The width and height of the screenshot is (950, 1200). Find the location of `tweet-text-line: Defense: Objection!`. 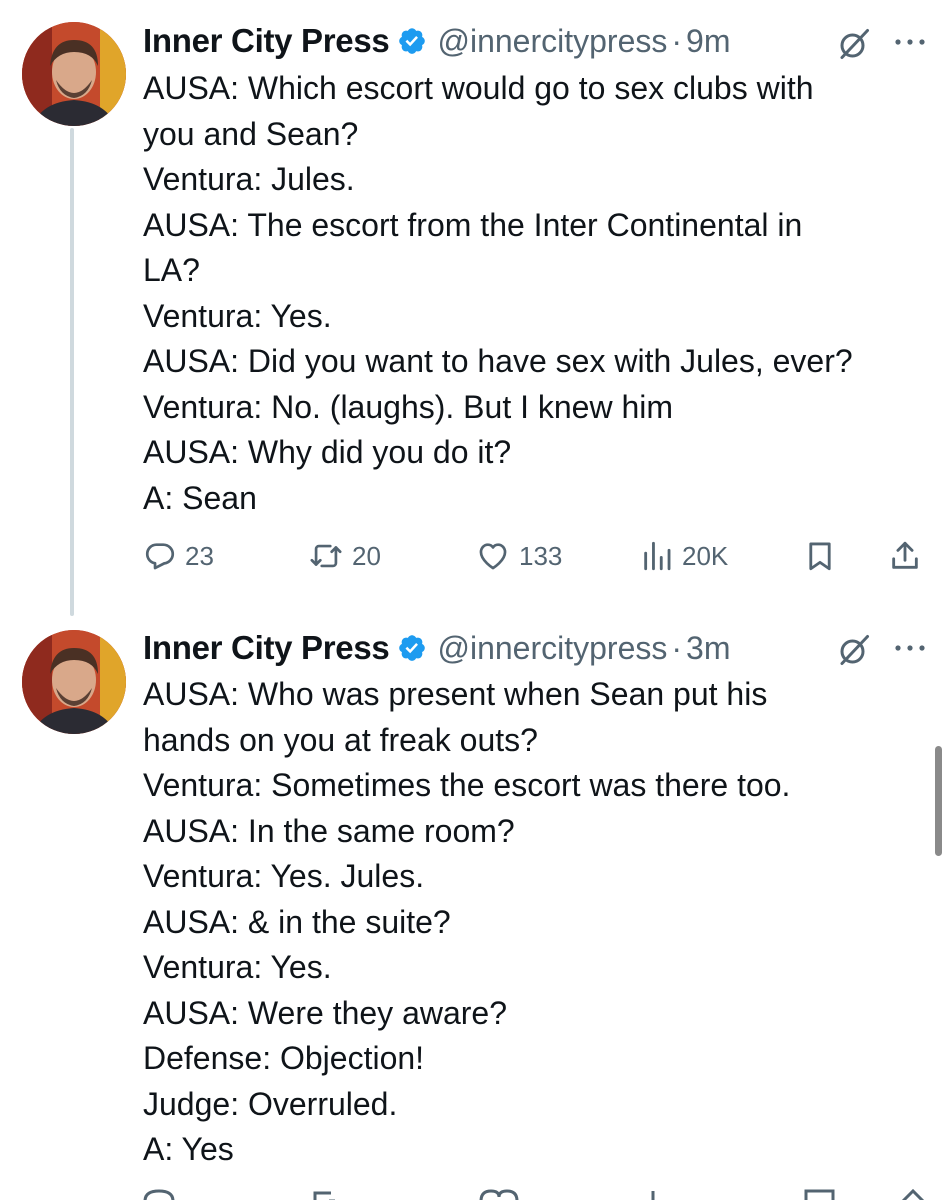

tweet-text-line: Defense: Objection! is located at coordinates (284, 1058).